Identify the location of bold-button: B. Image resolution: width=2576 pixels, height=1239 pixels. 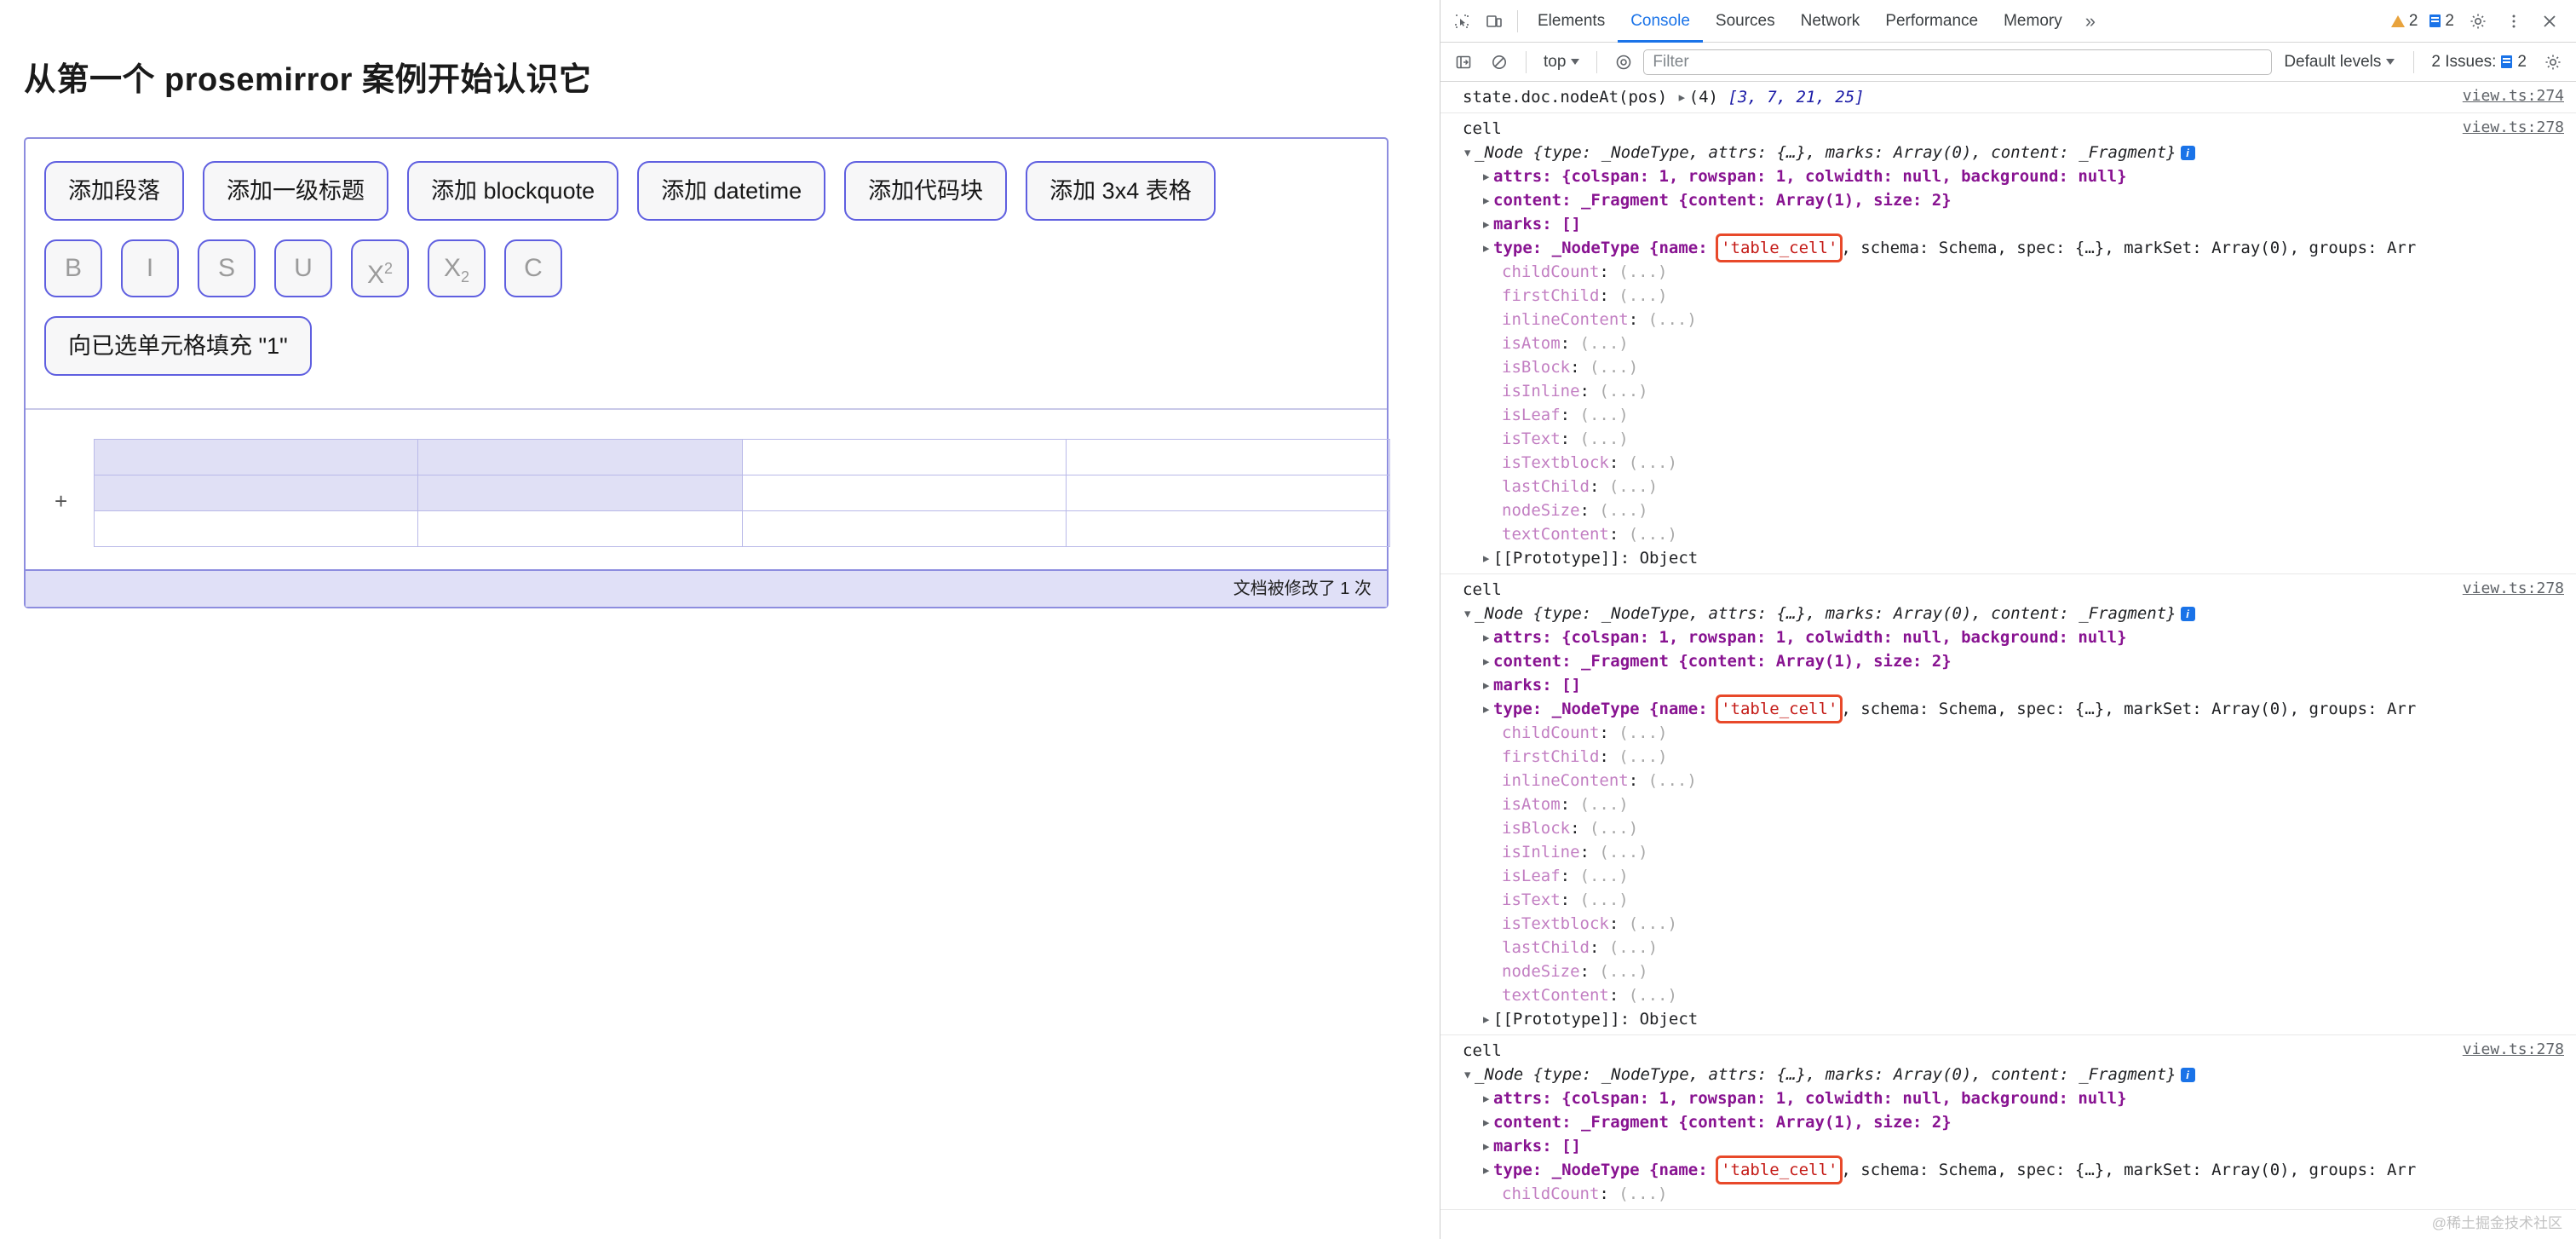
(73, 268).